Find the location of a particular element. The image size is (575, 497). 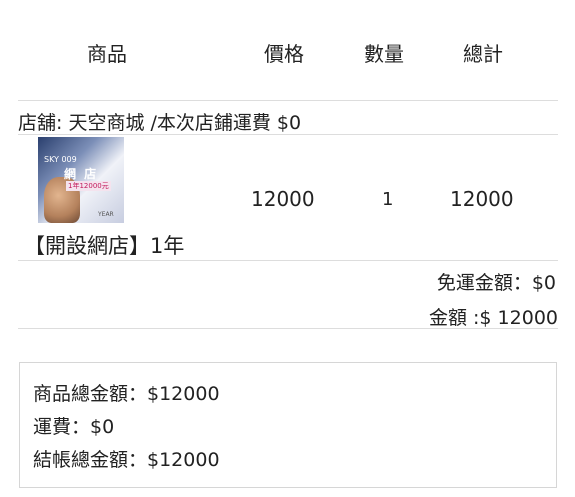

column-header-total: 總計 is located at coordinates (483, 54).